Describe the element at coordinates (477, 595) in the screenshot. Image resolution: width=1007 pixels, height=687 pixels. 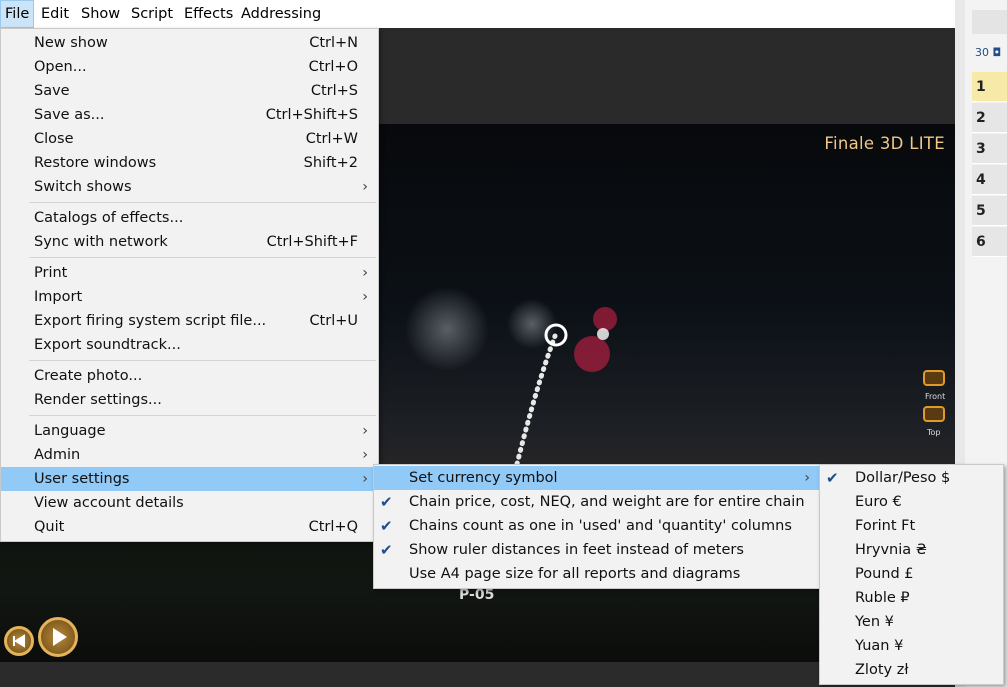
I see `position-label: P-05` at that location.